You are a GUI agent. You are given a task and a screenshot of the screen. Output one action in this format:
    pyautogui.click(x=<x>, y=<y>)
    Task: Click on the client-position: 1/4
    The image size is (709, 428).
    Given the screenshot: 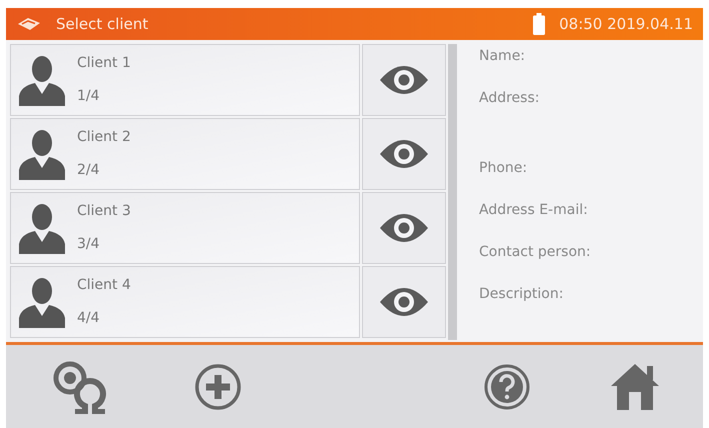 What is the action you would take?
    pyautogui.click(x=89, y=96)
    